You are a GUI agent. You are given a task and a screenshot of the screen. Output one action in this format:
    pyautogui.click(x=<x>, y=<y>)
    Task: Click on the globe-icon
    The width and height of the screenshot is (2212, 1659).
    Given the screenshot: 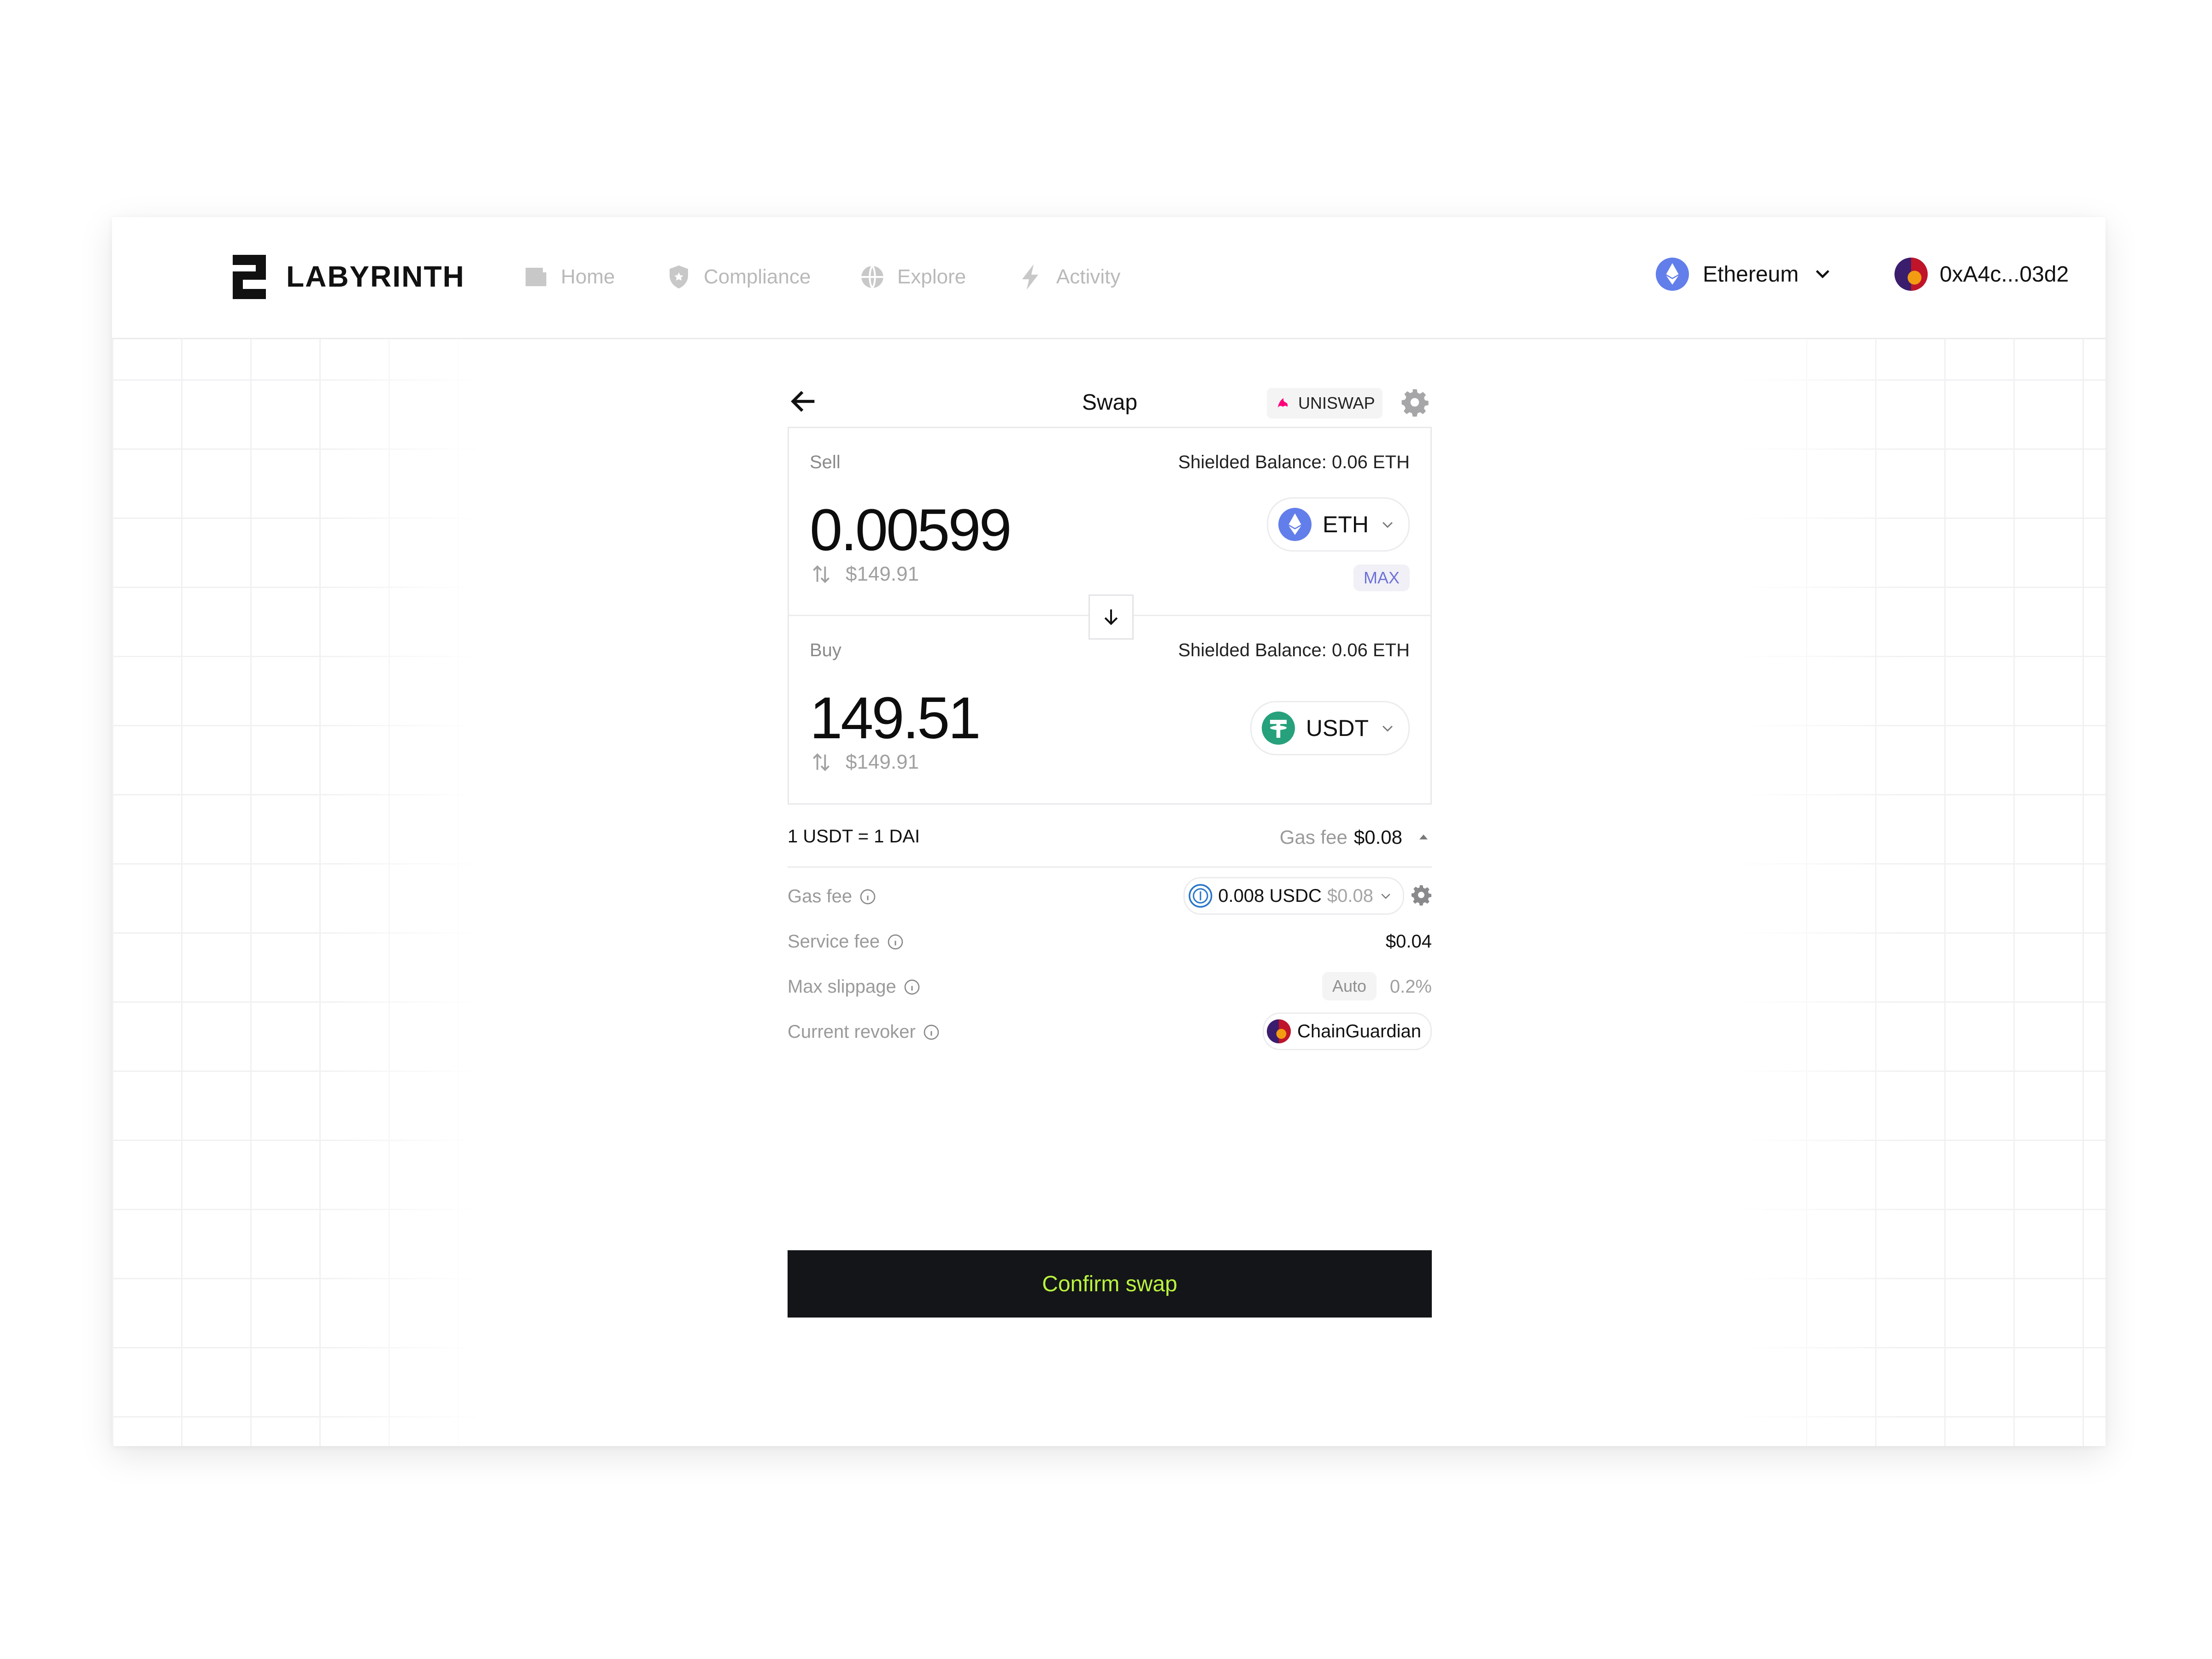 What is the action you would take?
    pyautogui.click(x=872, y=277)
    